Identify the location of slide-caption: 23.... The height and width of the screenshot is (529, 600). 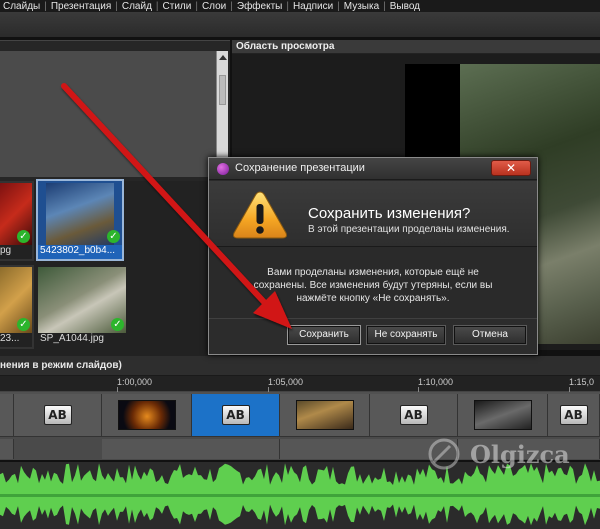
(10, 338).